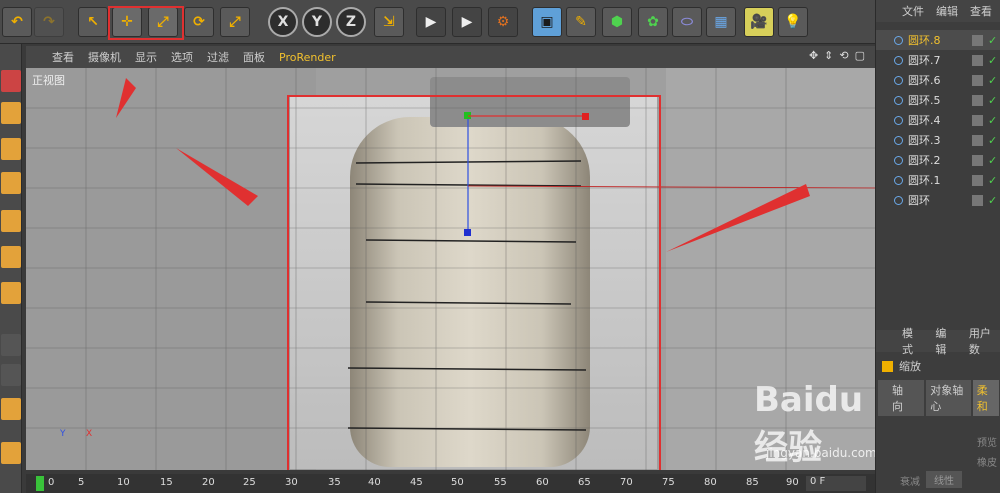  I want to click on viewport-menubar: 查看 摄像机 显示 选项 过滤 面板 ProRender ✥ ⇕ ⟲ ▢, so click(450, 57).